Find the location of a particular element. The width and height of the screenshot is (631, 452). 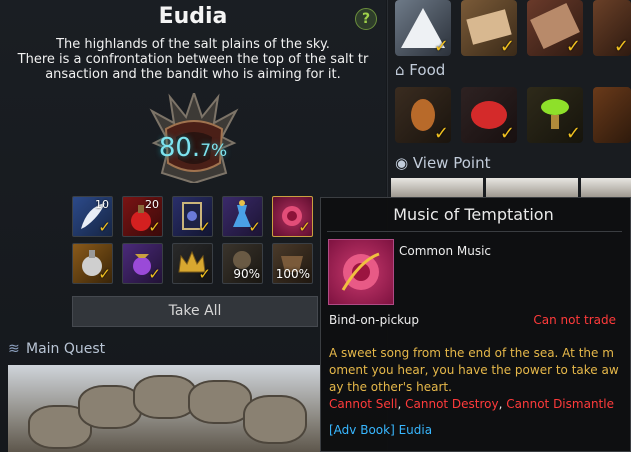

collectible-map: ✓ is located at coordinates (555, 28).